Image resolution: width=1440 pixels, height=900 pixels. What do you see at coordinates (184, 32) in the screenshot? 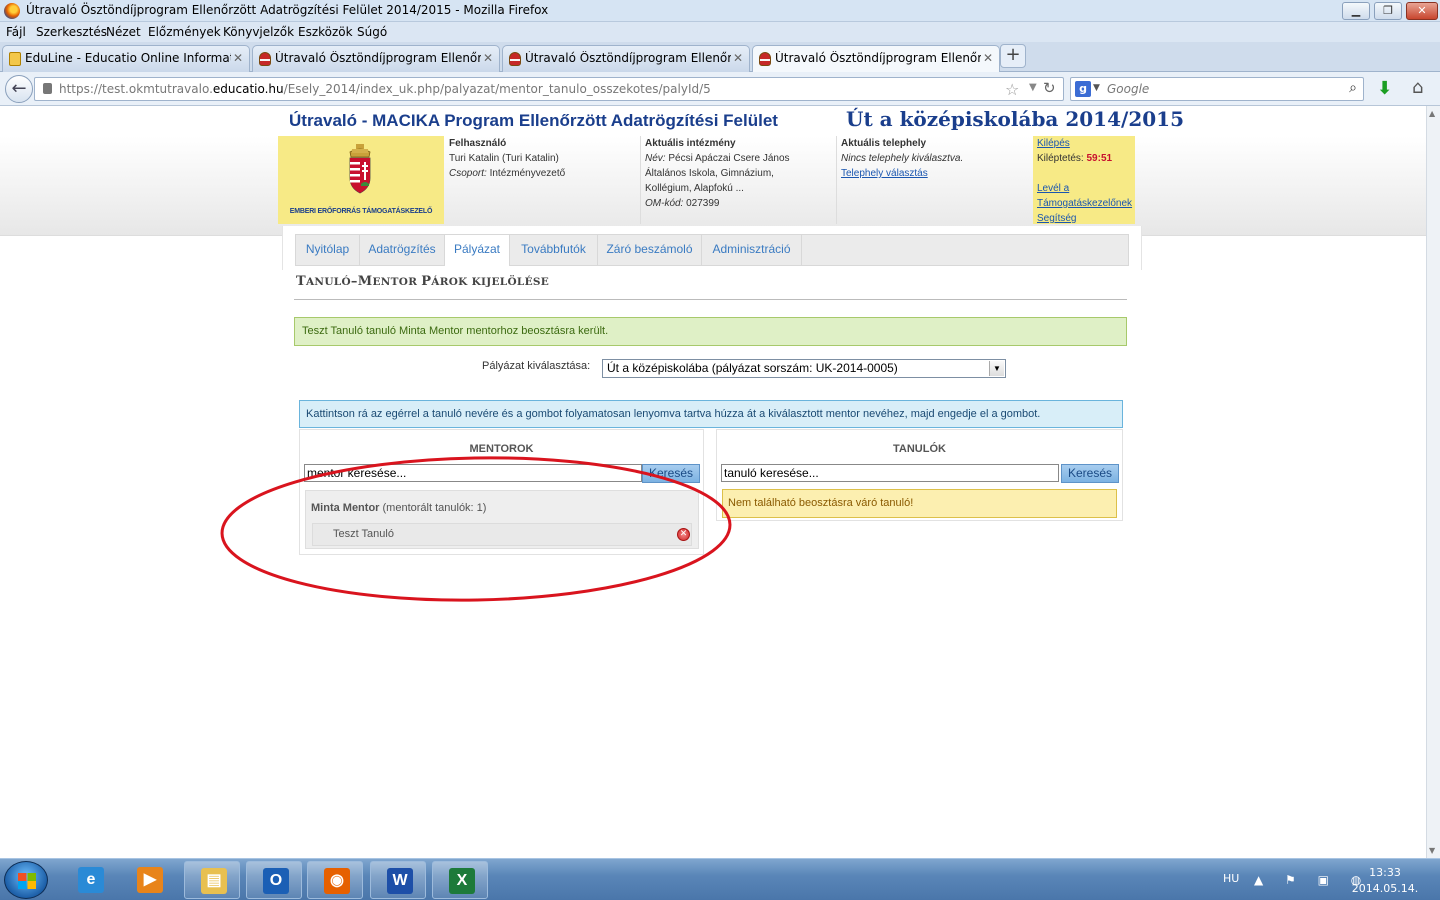
I see `menu-history: Előzmények` at bounding box center [184, 32].